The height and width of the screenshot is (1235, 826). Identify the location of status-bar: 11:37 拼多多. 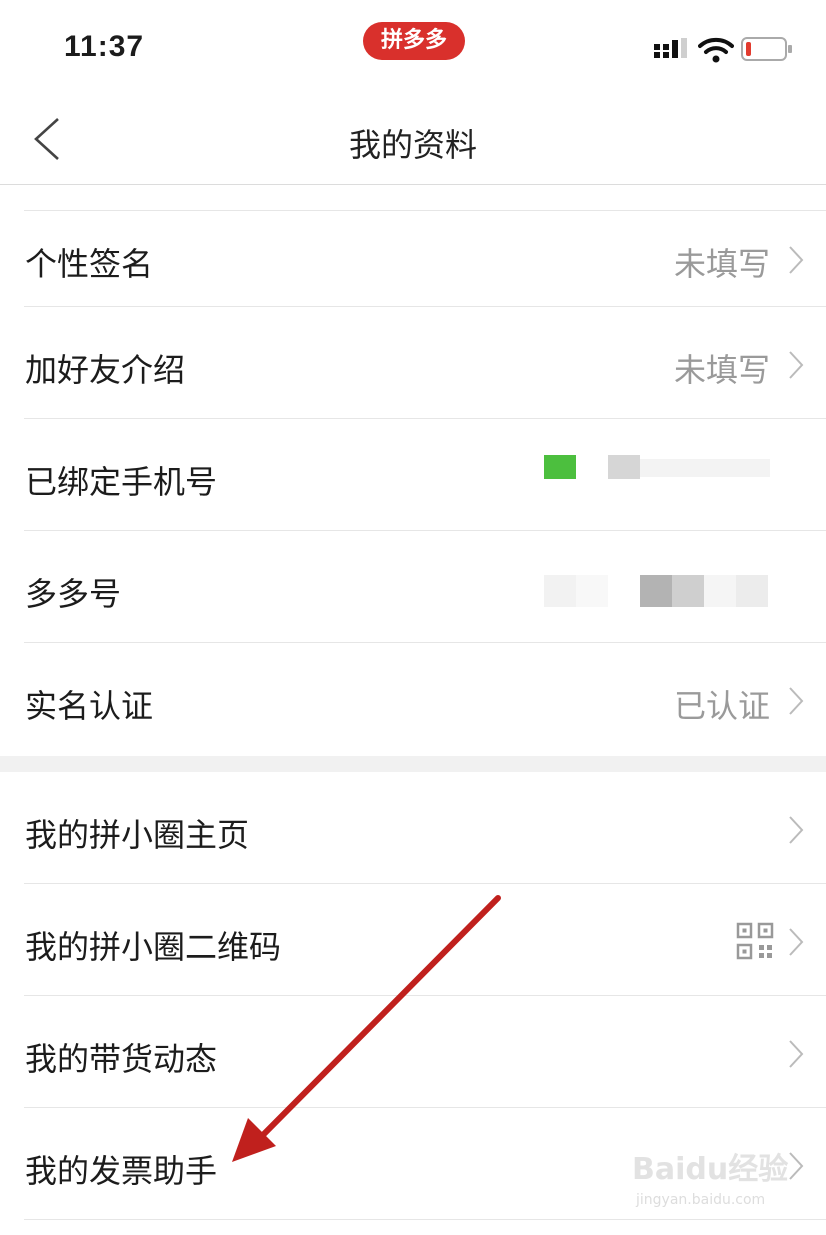
(413, 46).